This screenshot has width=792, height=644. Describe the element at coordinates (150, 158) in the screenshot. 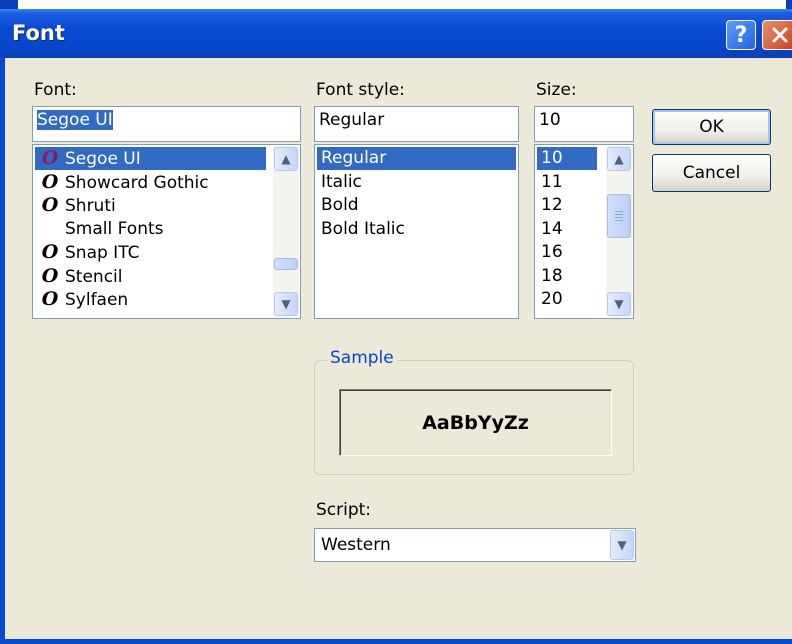

I see `font-list-item: O Segoe UI` at that location.